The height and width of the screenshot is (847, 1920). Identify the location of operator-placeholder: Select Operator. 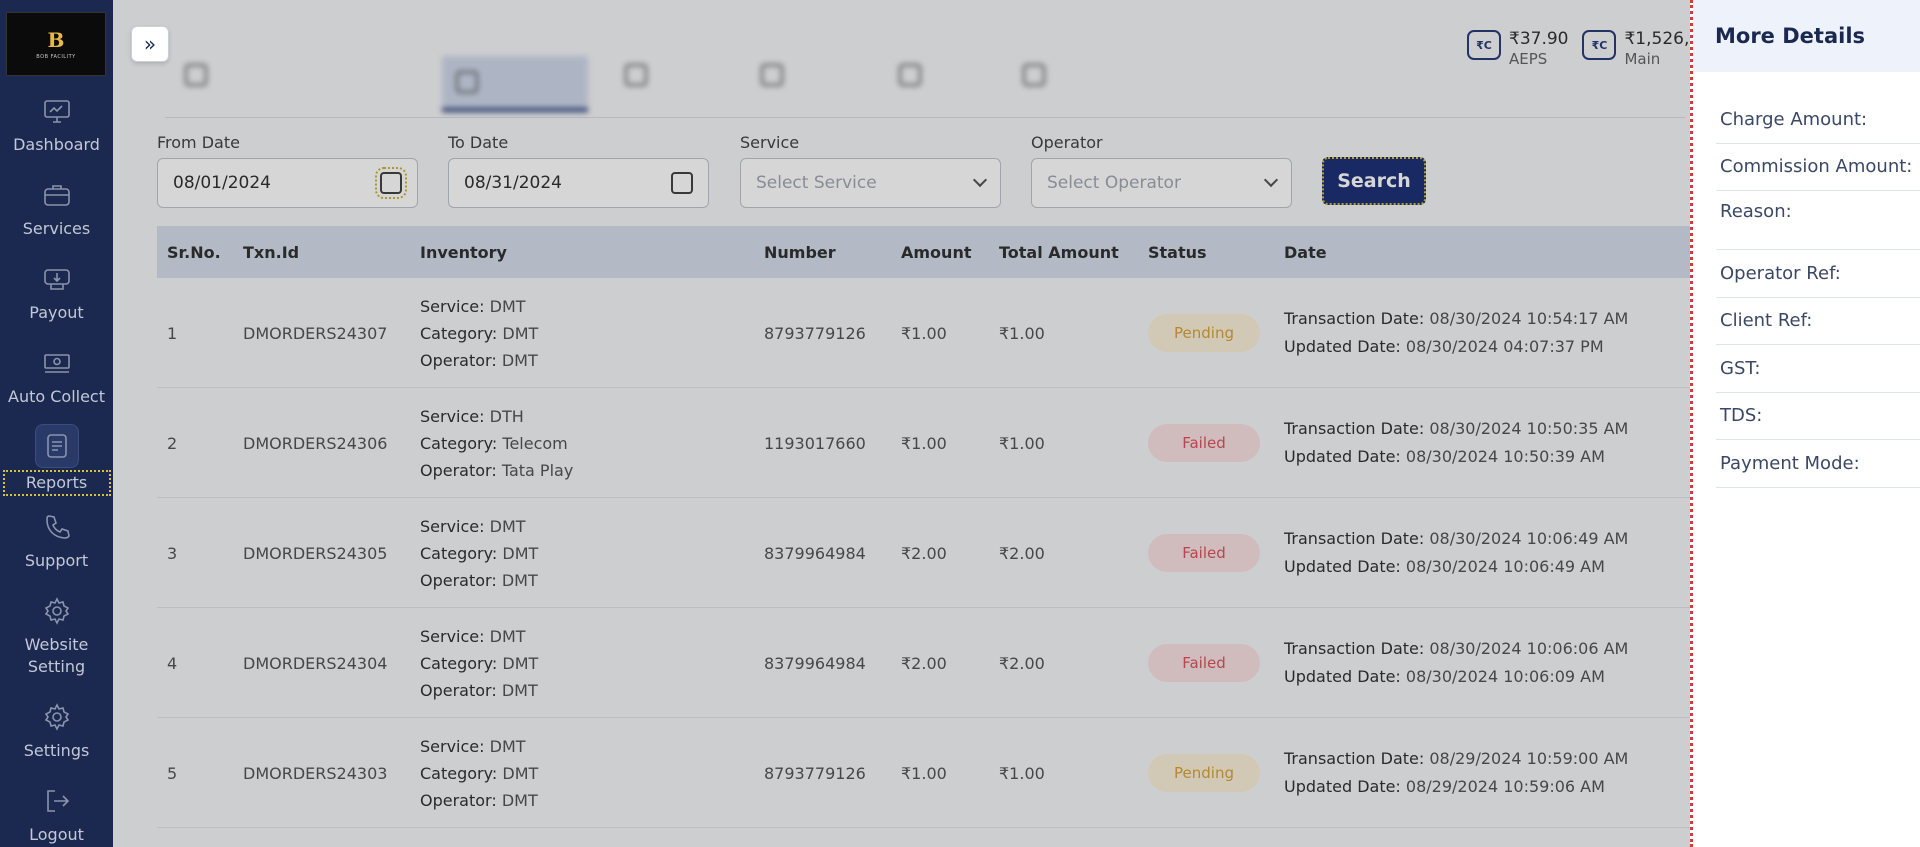
(1114, 183).